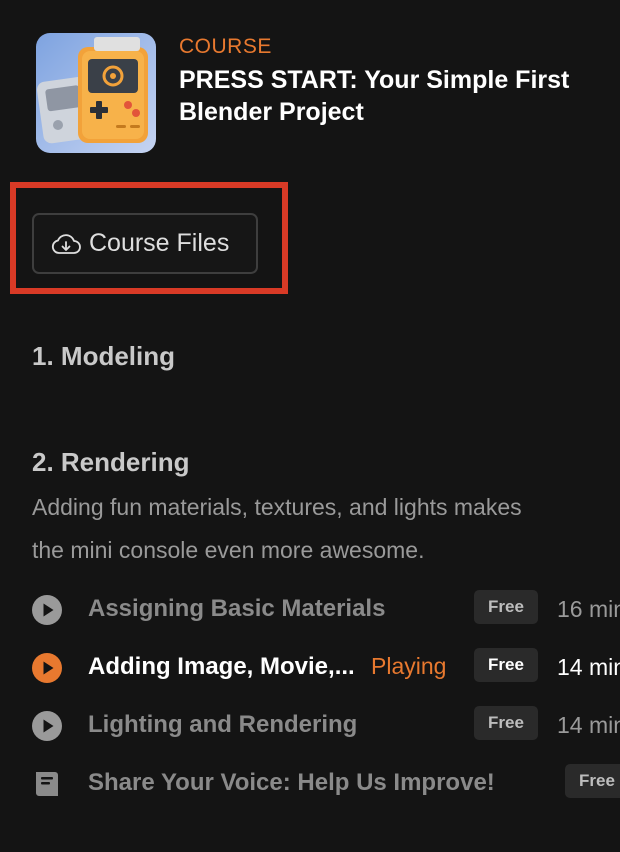 This screenshot has width=620, height=852. I want to click on course-files-button: Course Files, so click(145, 243).